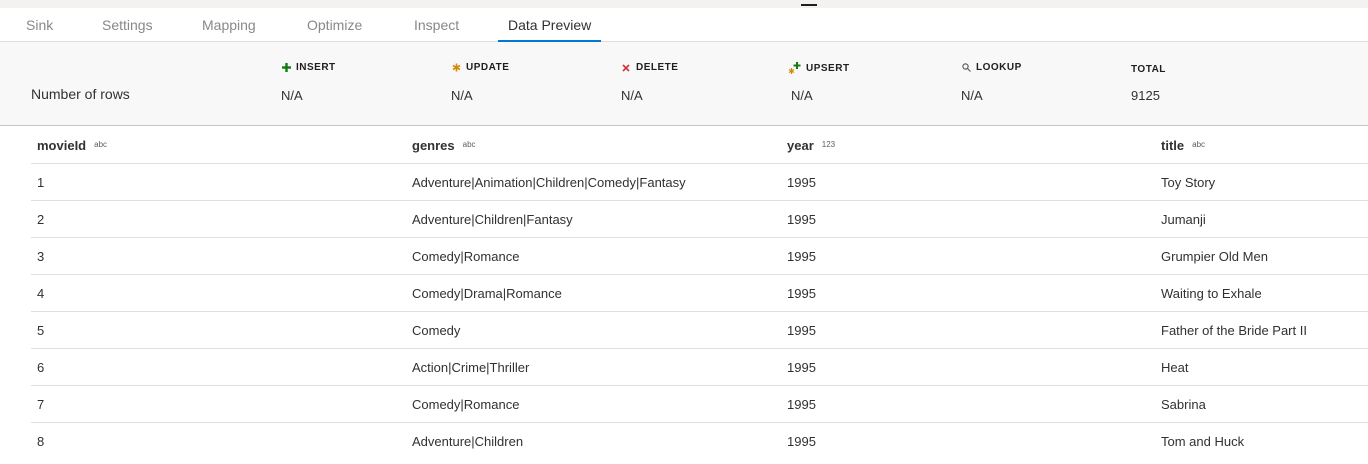  I want to click on tab-data-preview: Data Preview, so click(549, 25).